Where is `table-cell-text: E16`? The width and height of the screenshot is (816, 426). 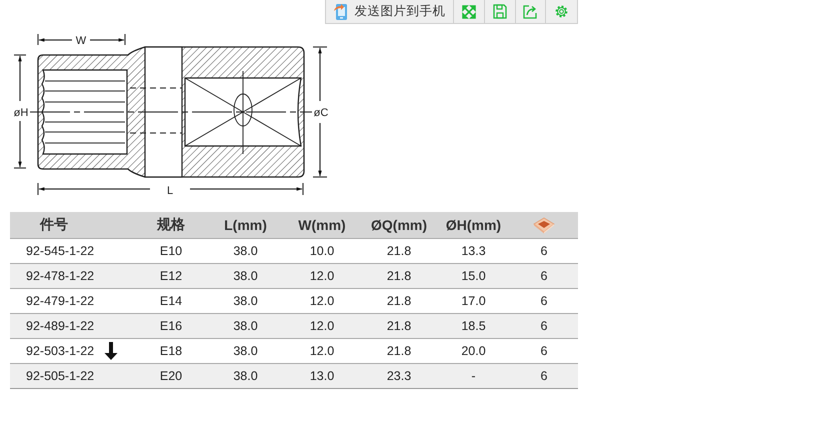
table-cell-text: E16 is located at coordinates (171, 326).